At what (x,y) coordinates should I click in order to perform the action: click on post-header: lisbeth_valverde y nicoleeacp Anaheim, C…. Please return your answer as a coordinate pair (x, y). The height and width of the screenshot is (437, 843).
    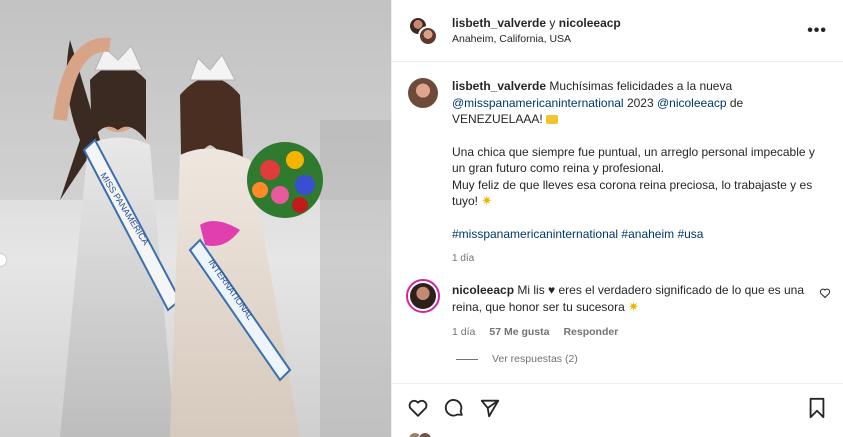
    Looking at the image, I should click on (617, 31).